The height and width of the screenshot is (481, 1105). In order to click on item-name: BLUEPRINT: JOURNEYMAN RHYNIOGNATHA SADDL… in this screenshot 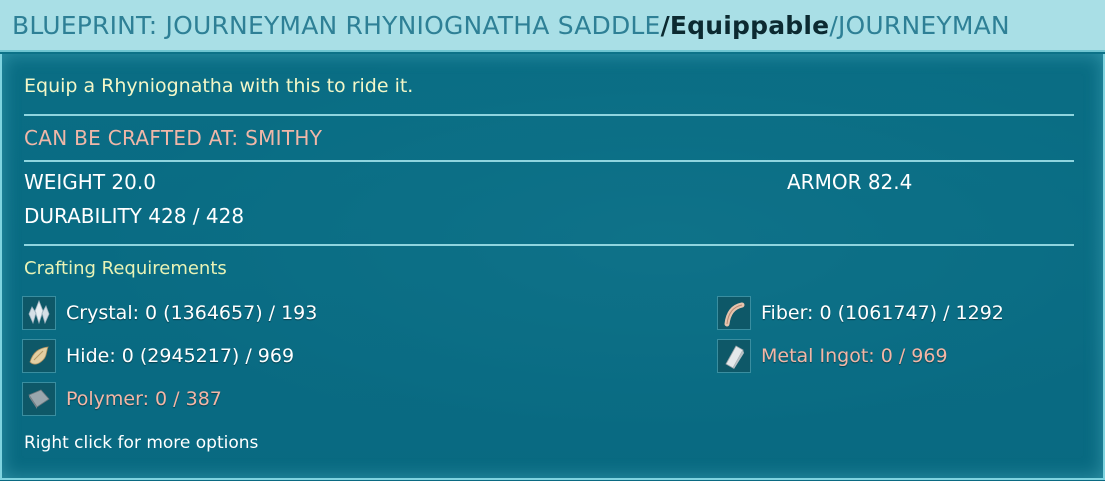, I will do `click(336, 25)`.